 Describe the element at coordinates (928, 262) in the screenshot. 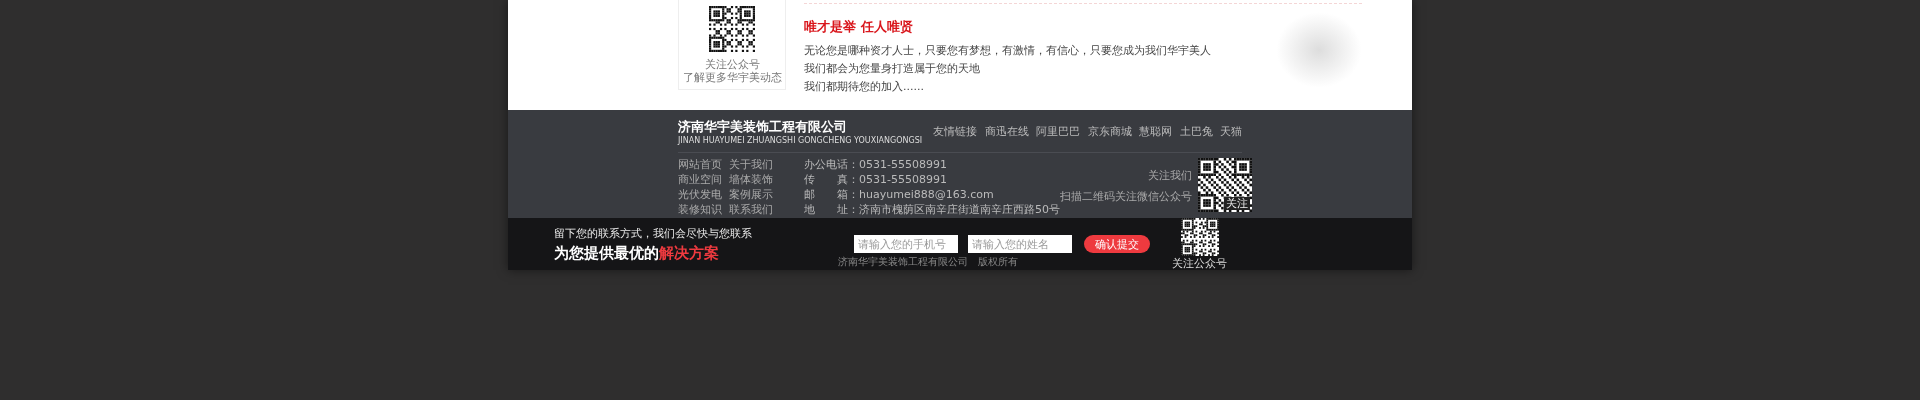

I see `copyright-text: 济南华宇美装饰工程有限公司 版权所有` at that location.